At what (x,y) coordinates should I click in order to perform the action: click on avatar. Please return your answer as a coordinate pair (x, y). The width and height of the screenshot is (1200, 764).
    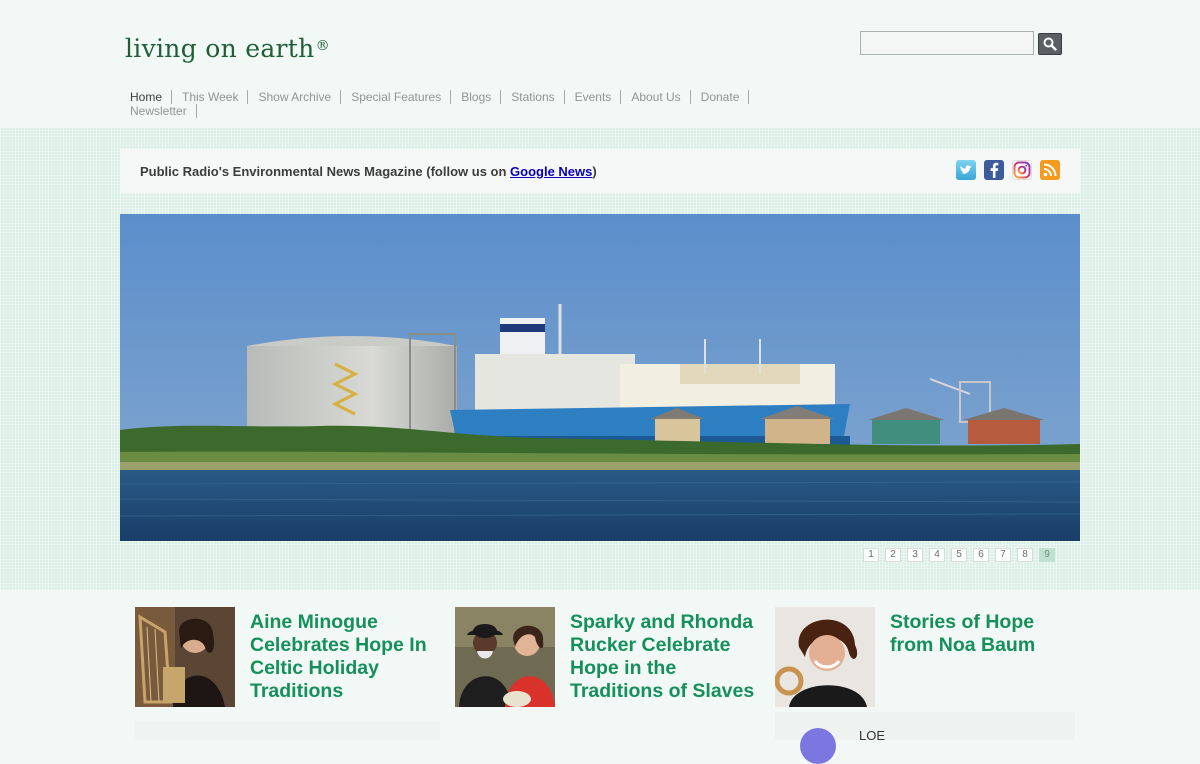
    Looking at the image, I should click on (818, 746).